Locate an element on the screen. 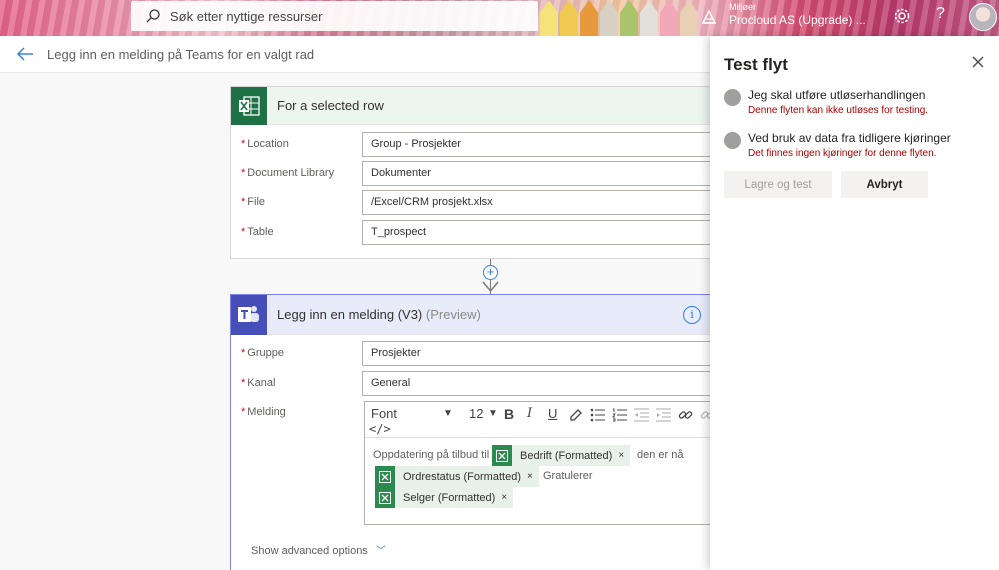 The width and height of the screenshot is (999, 570). document-library-label: Document Library is located at coordinates (291, 173).